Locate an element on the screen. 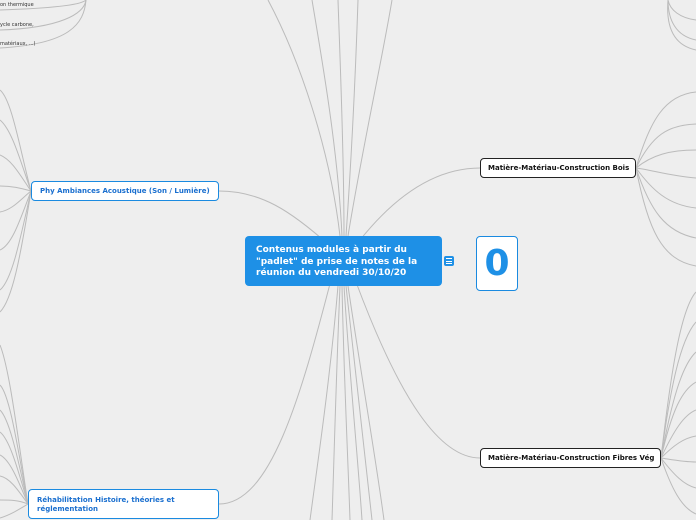 The height and width of the screenshot is (520, 696). central-topic-line3: réunion du vendredi 30/10/20 is located at coordinates (331, 273).